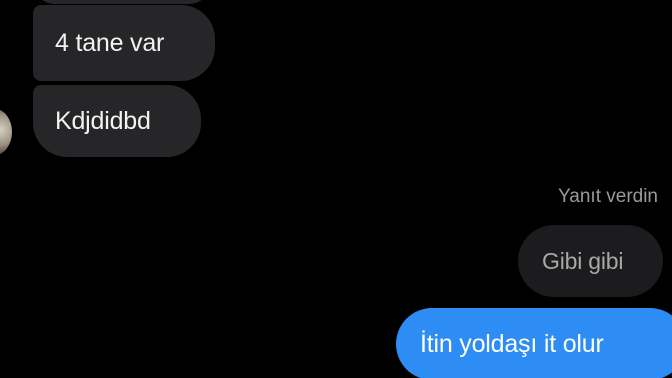 Image resolution: width=672 pixels, height=378 pixels. Describe the element at coordinates (110, 42) in the screenshot. I see `message-text: 4 tane var` at that location.